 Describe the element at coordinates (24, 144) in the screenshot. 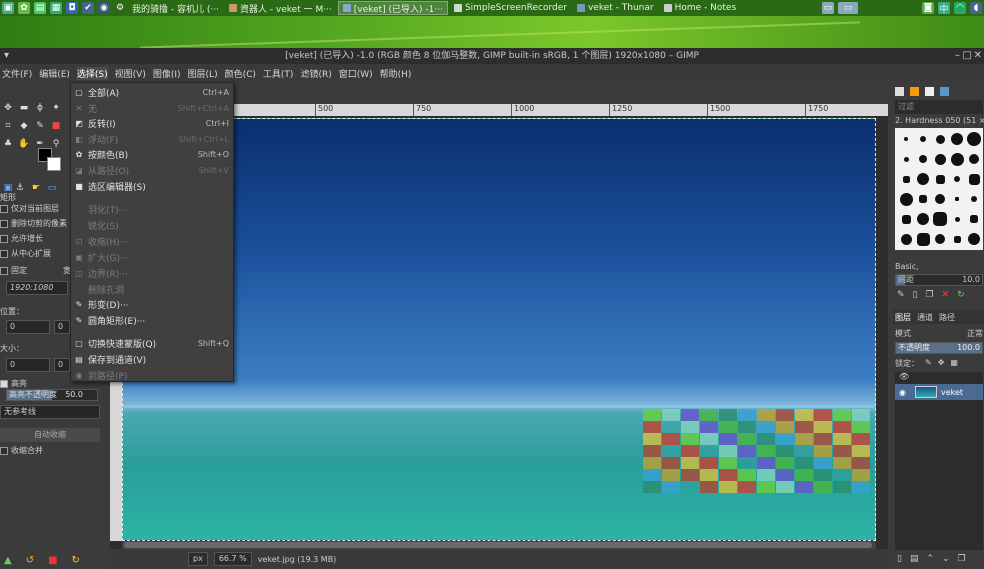

I see `smudge-tool-icon: ✋` at that location.